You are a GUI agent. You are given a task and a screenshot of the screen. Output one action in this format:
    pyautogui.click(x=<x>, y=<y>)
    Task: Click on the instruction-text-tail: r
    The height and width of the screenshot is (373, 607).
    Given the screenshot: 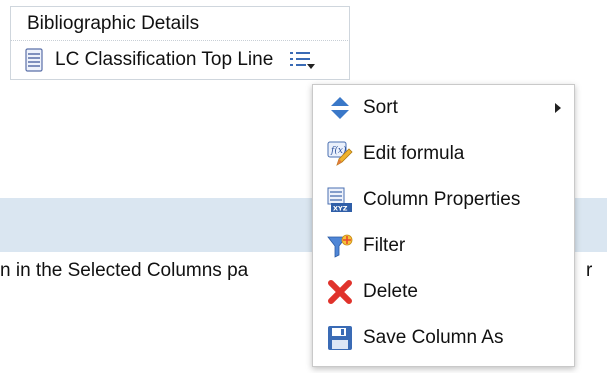 What is the action you would take?
    pyautogui.click(x=589, y=270)
    